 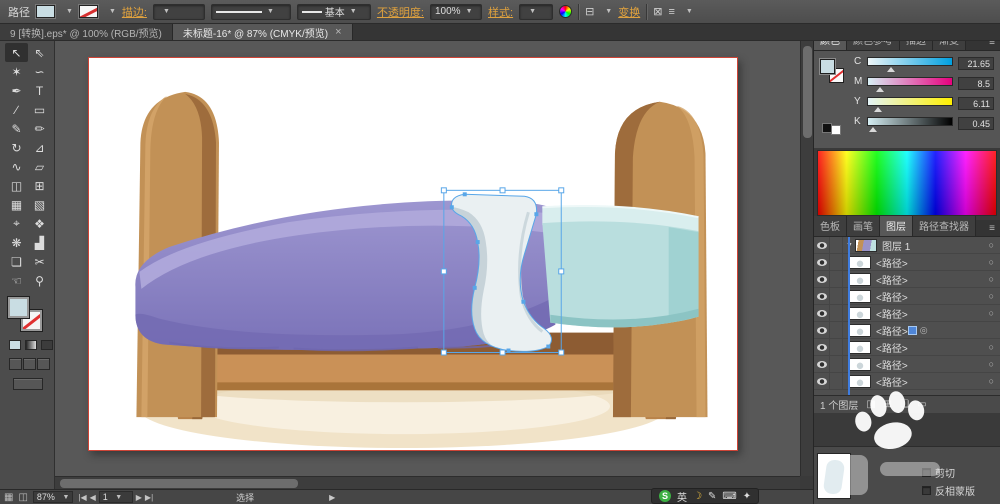 I want to click on magic-wand-tool: ✶, so click(x=16, y=71).